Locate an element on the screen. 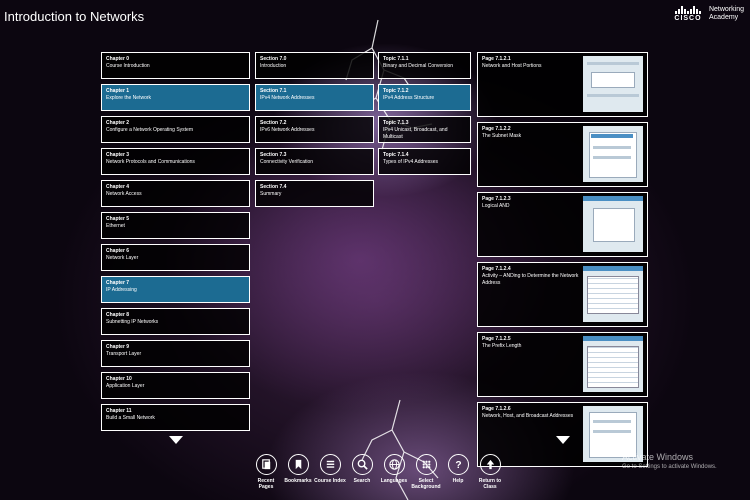 This screenshot has width=750, height=500. logo-line-1: Networking is located at coordinates (726, 9).